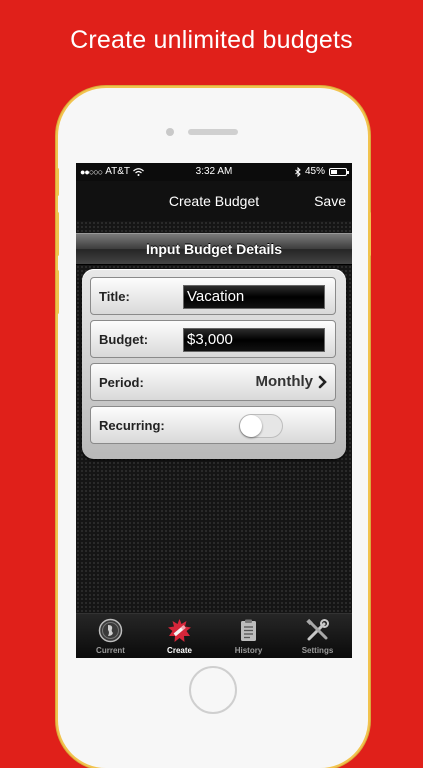 The height and width of the screenshot is (768, 423). I want to click on pencil-starburst-icon, so click(179, 630).